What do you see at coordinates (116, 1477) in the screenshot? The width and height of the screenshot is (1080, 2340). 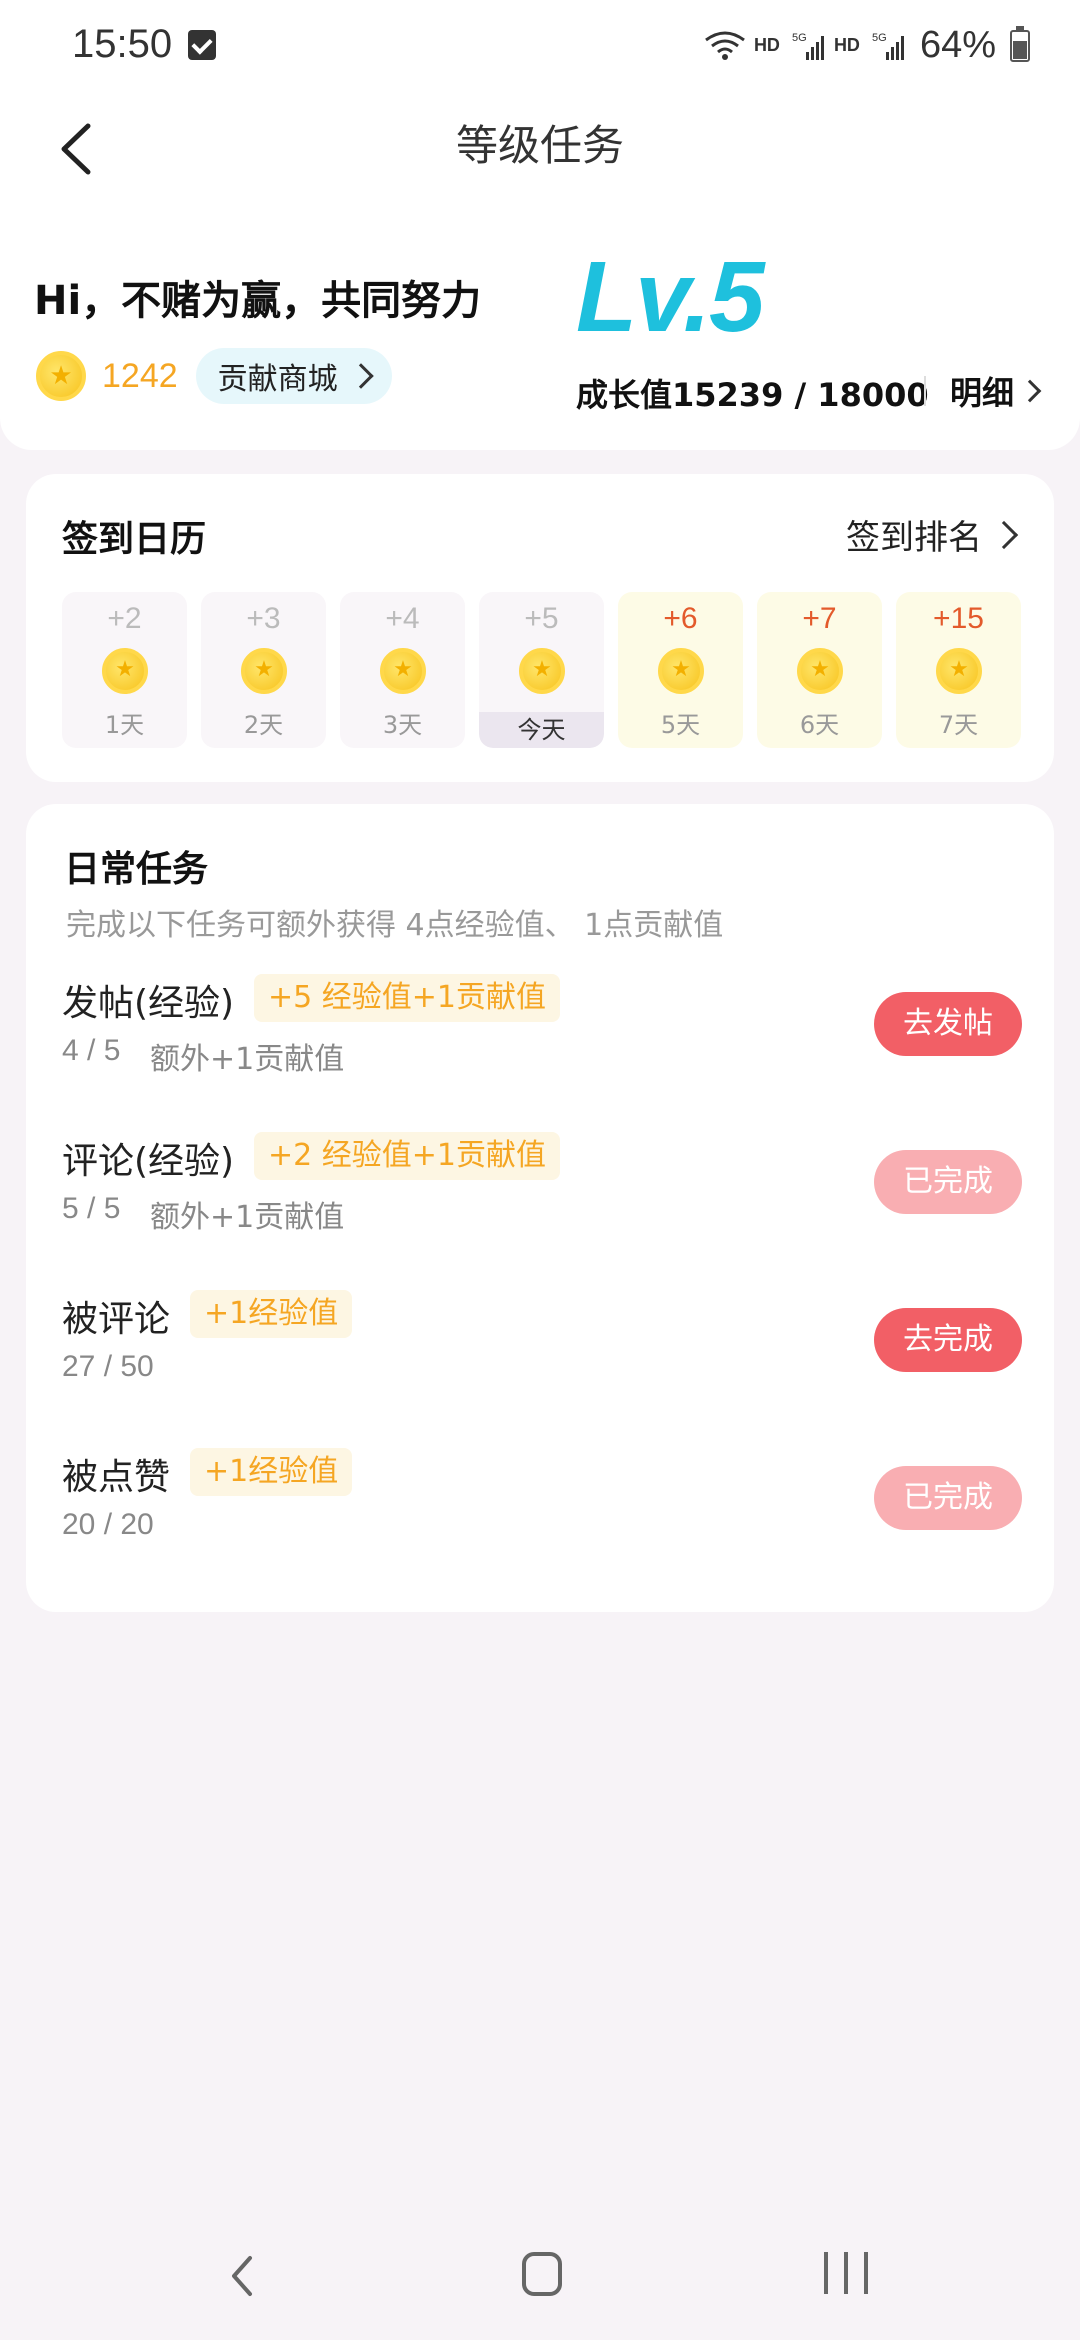 I see `task-name: 被点赞` at bounding box center [116, 1477].